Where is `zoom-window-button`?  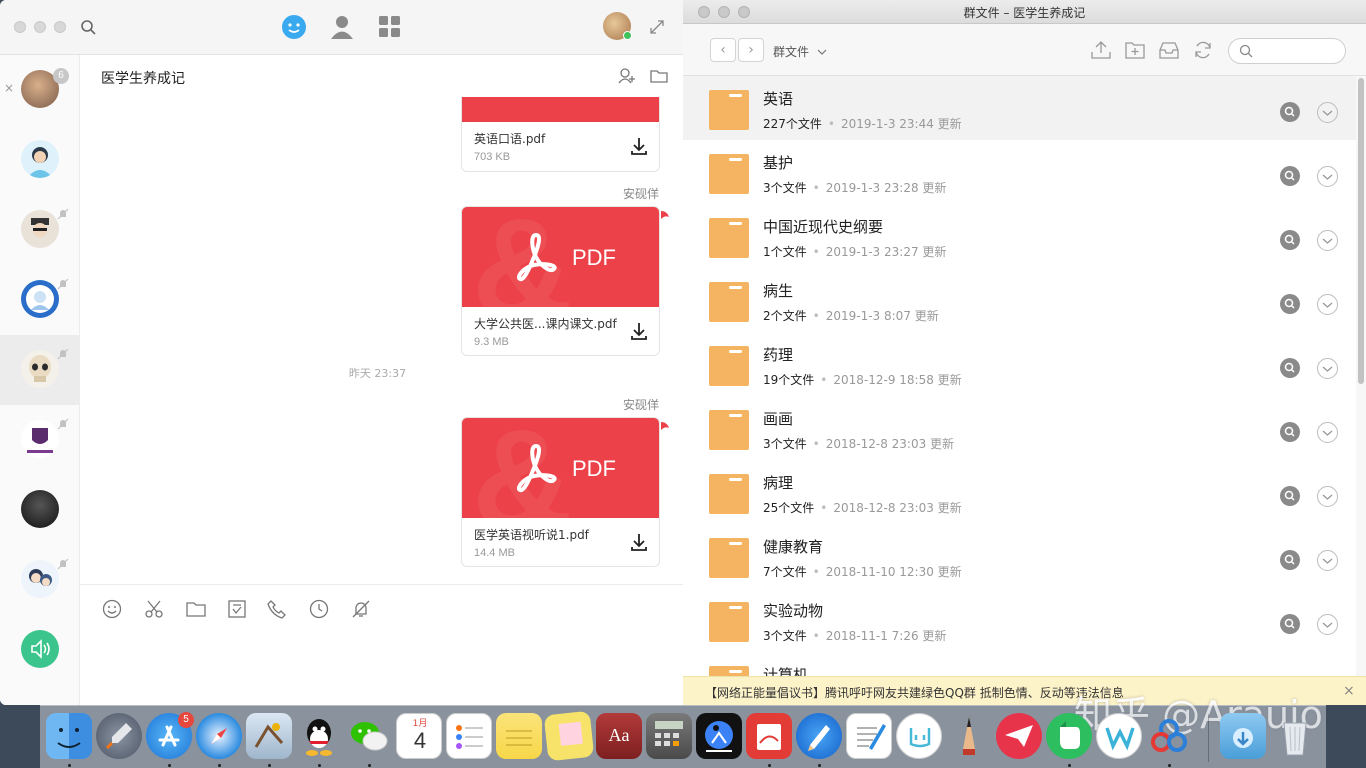 zoom-window-button is located at coordinates (60, 27).